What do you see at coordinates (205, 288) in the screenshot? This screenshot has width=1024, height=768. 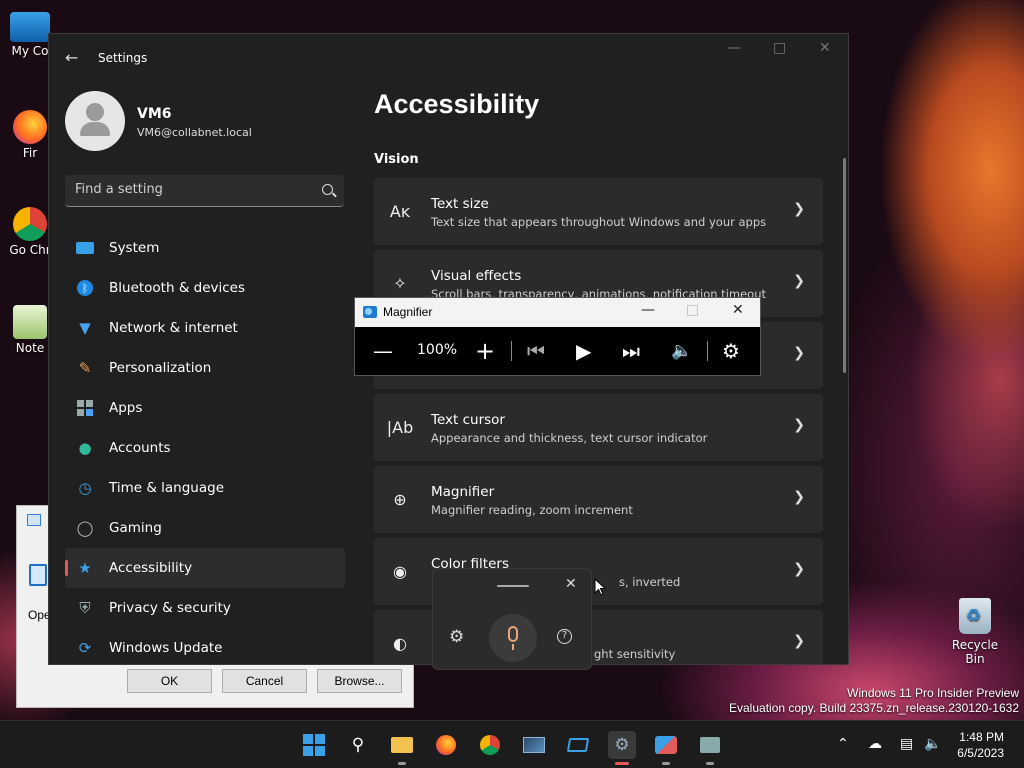 I see `sidebar-item-bluetooth: ᛒ Bluetooth & devices` at bounding box center [205, 288].